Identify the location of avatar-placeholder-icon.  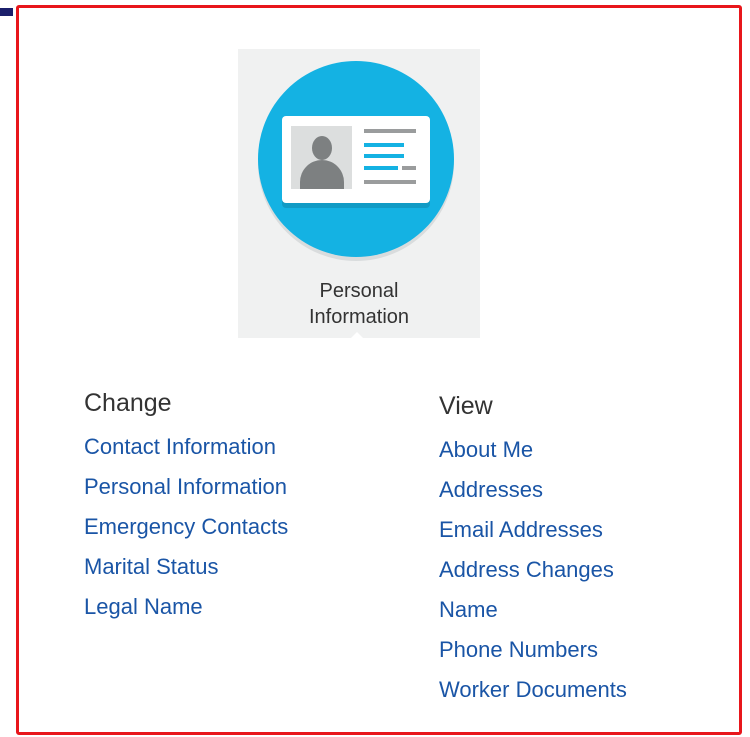
(321, 157).